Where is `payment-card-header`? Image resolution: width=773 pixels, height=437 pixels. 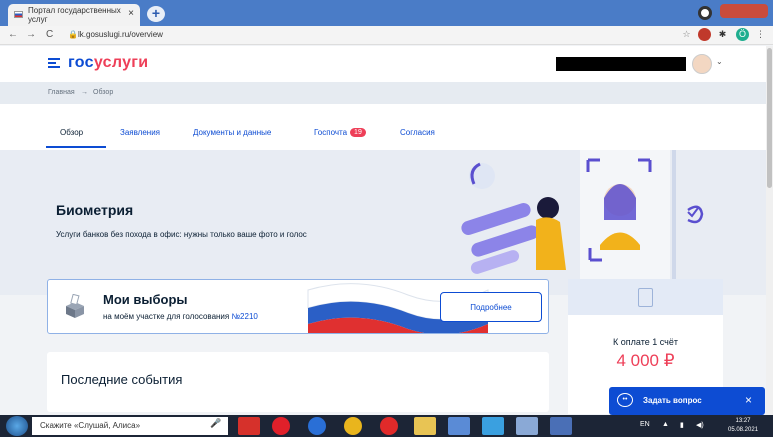 payment-card-header is located at coordinates (645, 297).